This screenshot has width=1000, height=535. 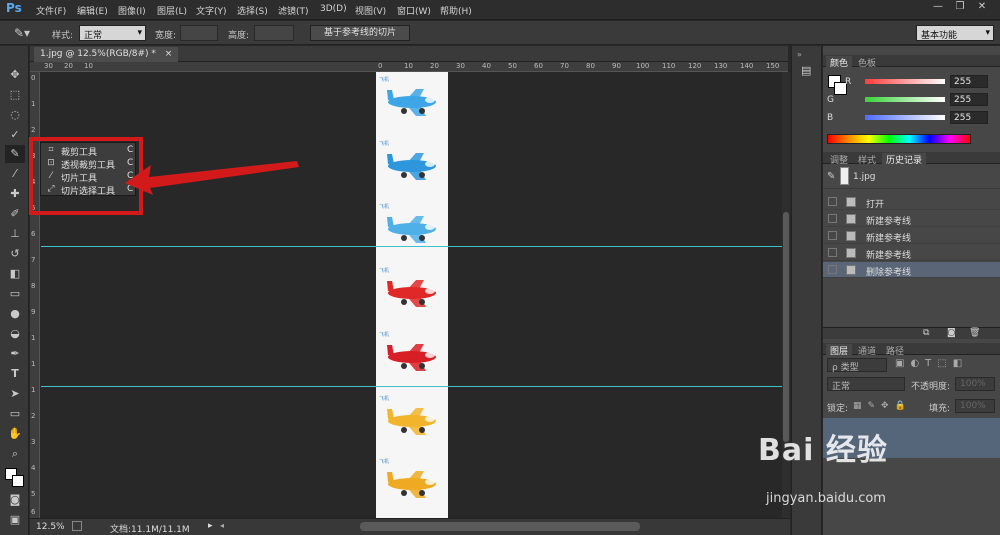 What do you see at coordinates (960, 7) in the screenshot?
I see `maximize-button: ❐` at bounding box center [960, 7].